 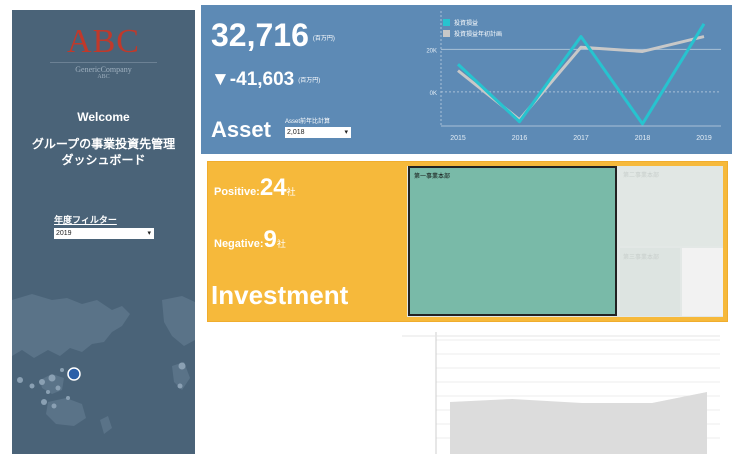 What do you see at coordinates (281, 244) in the screenshot?
I see `negative-suffix: 社` at bounding box center [281, 244].